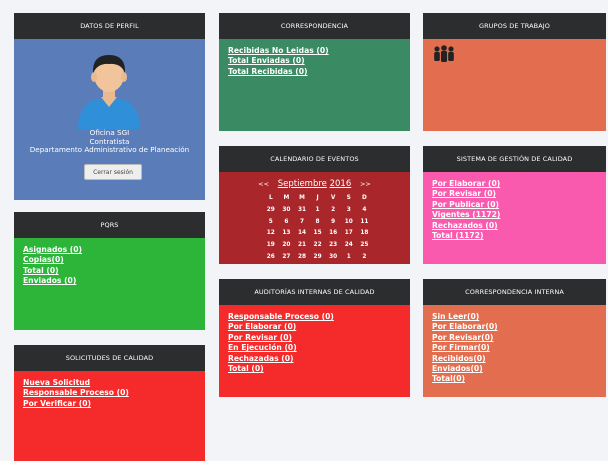  I want to click on group-people-icon, so click(444, 56).